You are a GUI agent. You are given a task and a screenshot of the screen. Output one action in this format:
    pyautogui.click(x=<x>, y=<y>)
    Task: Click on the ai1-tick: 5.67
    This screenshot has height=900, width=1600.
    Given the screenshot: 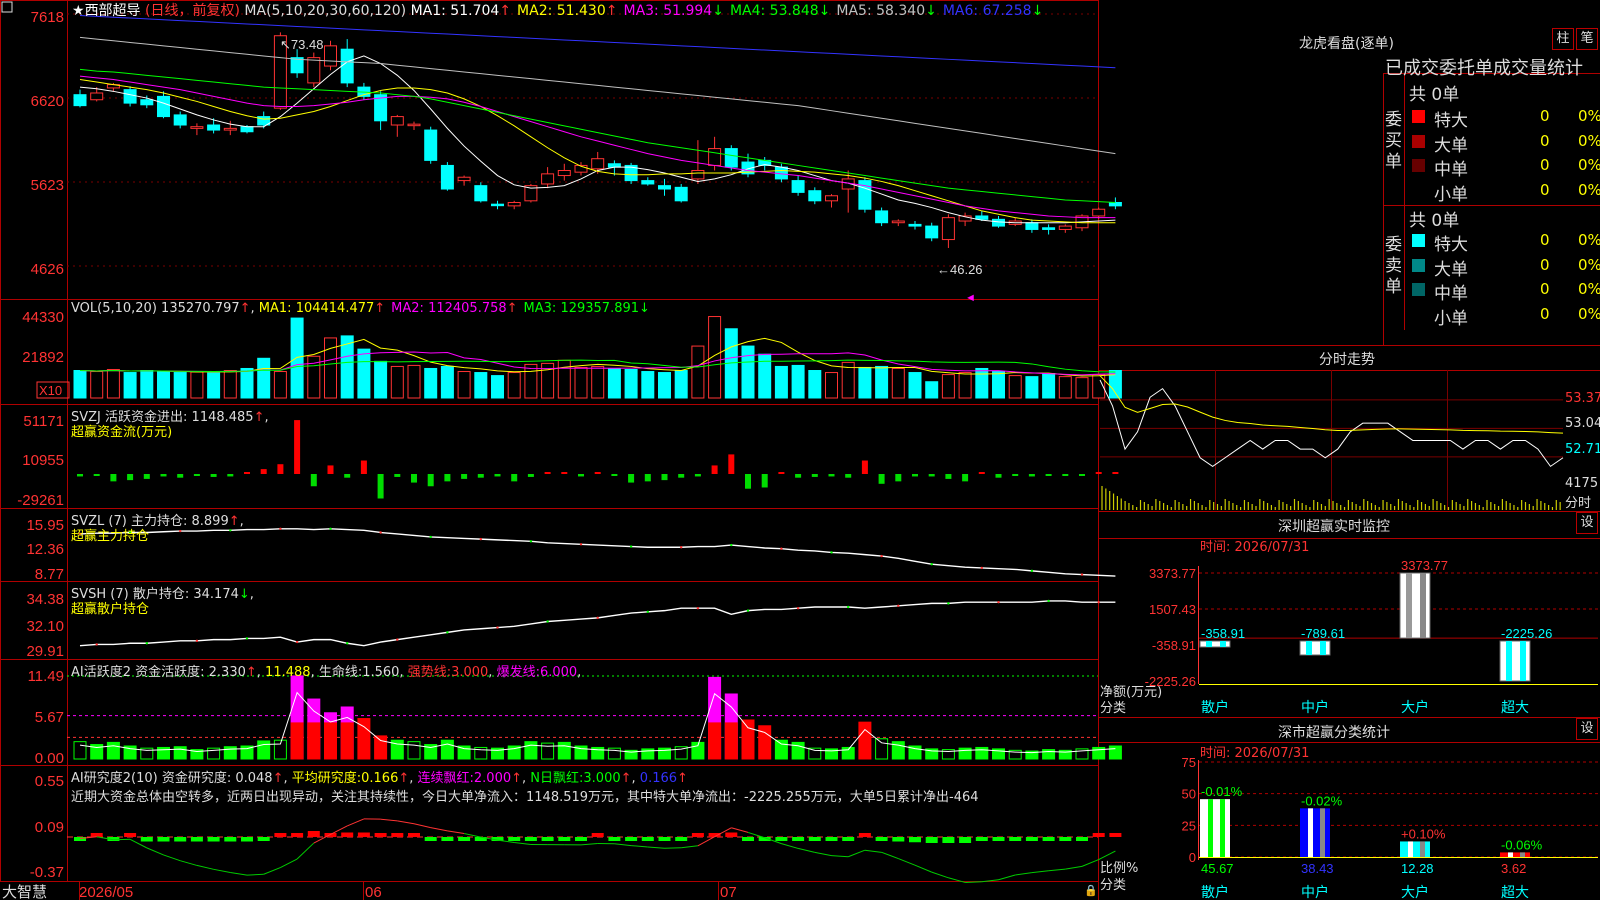 What is the action you would take?
    pyautogui.click(x=49, y=717)
    